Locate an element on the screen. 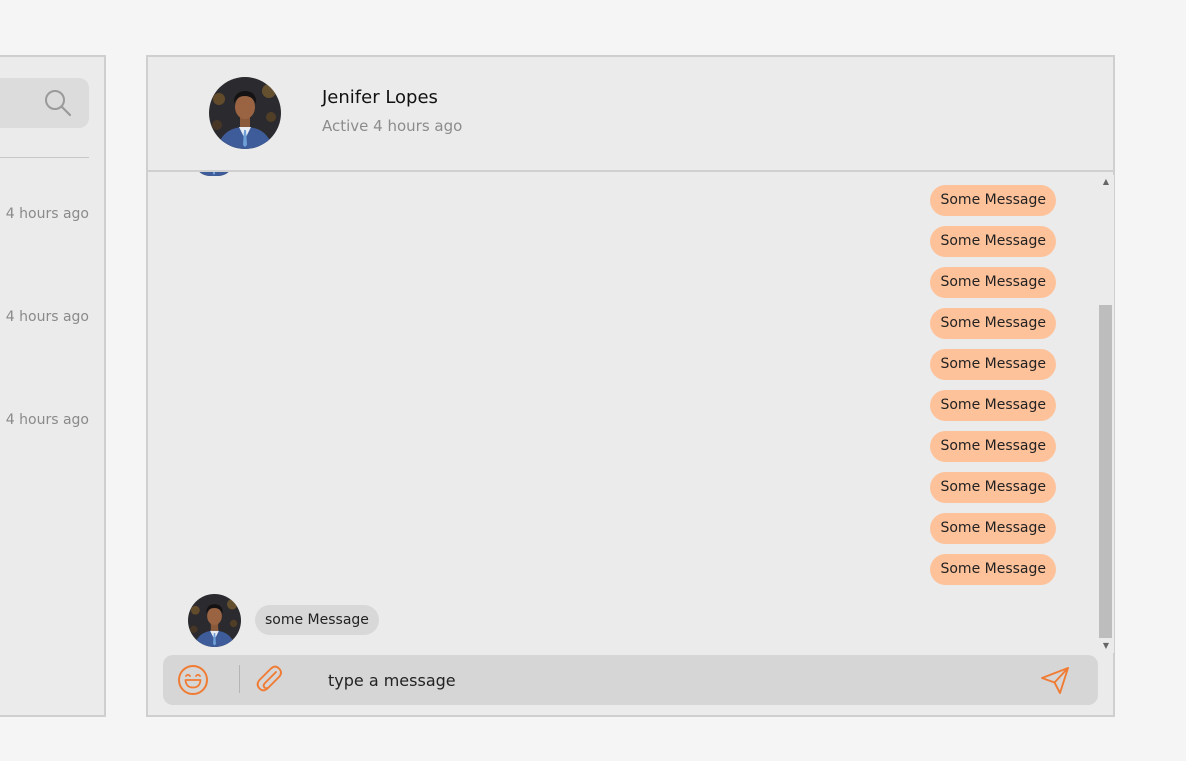 This screenshot has height=761, width=1186. scroll-down-arrow-icon: ▼ is located at coordinates (1106, 646).